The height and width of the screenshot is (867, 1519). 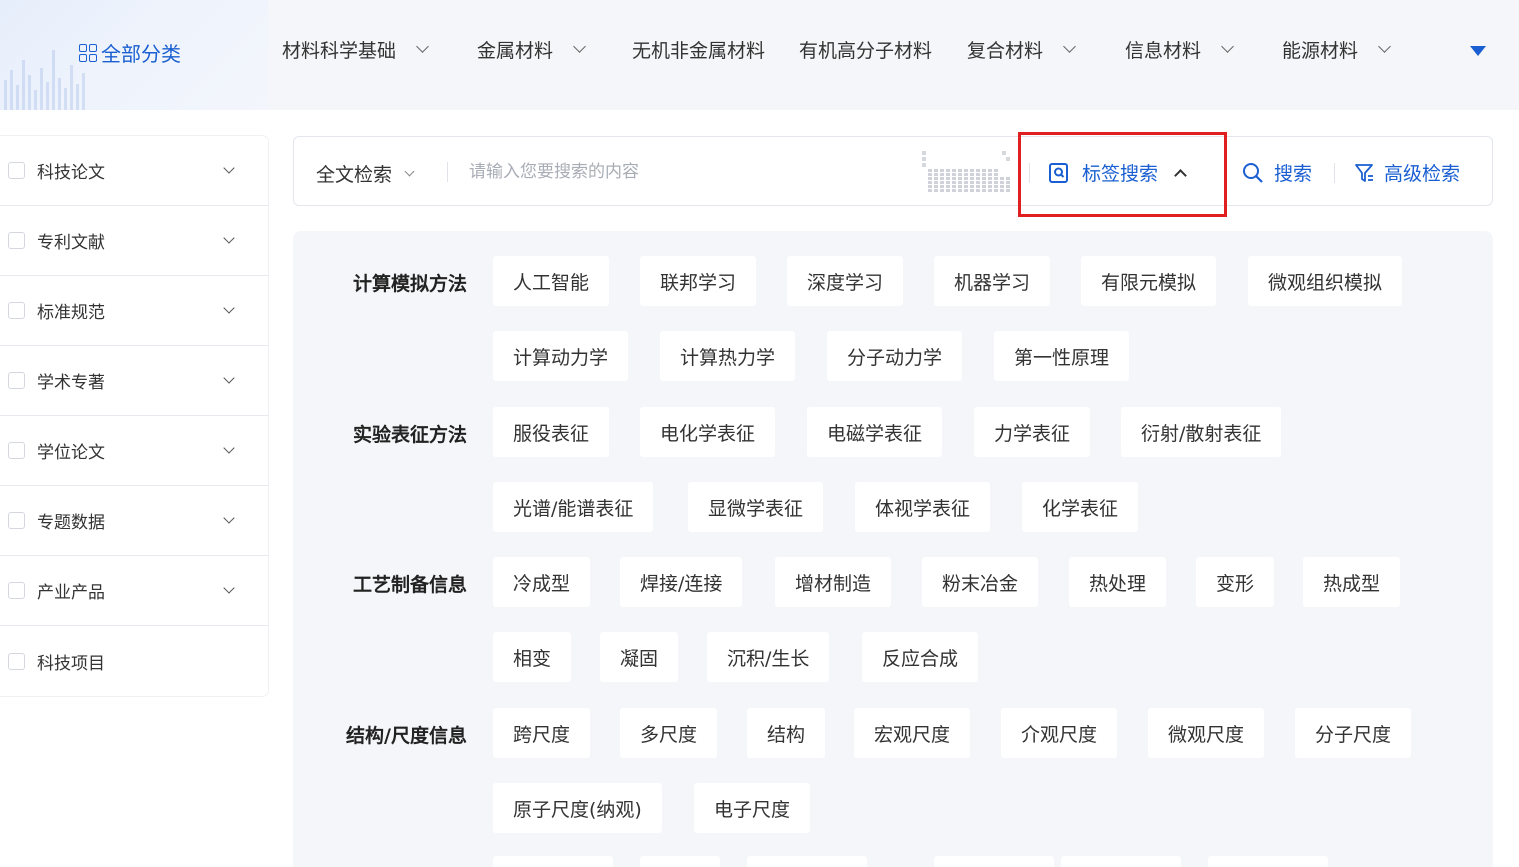 What do you see at coordinates (1032, 432) in the screenshot?
I see `tag-item: 力学表征` at bounding box center [1032, 432].